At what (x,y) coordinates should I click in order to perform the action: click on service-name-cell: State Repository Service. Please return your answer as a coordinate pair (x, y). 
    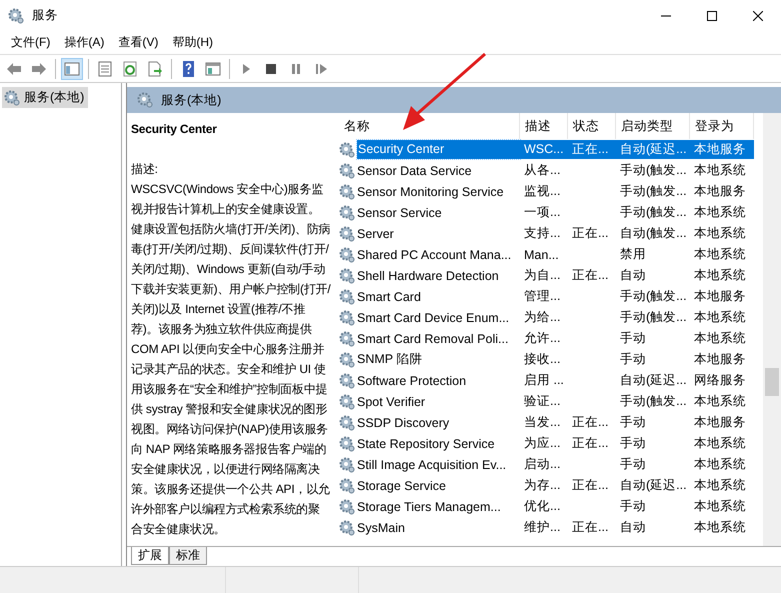
    Looking at the image, I should click on (426, 443).